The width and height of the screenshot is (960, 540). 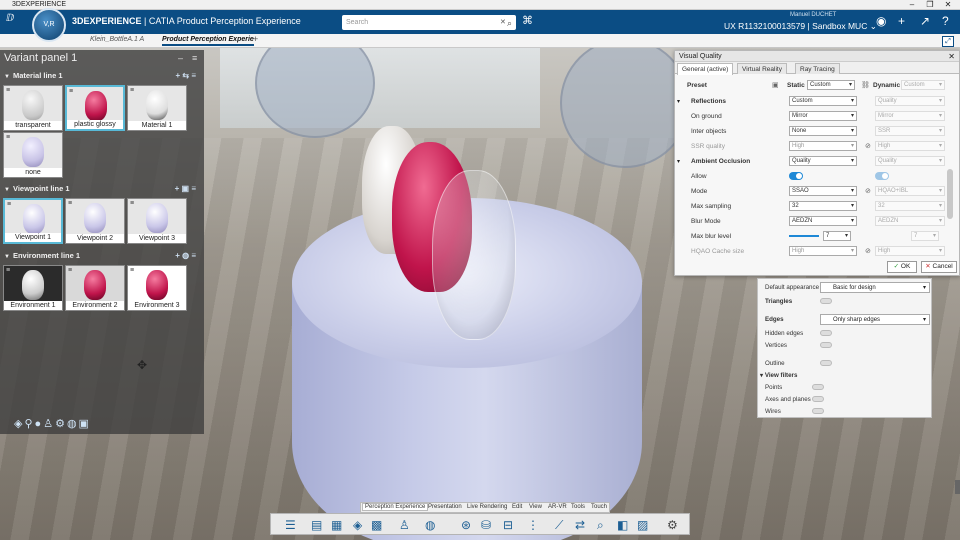 I want to click on vq-dynamic-dropdown: Mirror, so click(x=910, y=116).